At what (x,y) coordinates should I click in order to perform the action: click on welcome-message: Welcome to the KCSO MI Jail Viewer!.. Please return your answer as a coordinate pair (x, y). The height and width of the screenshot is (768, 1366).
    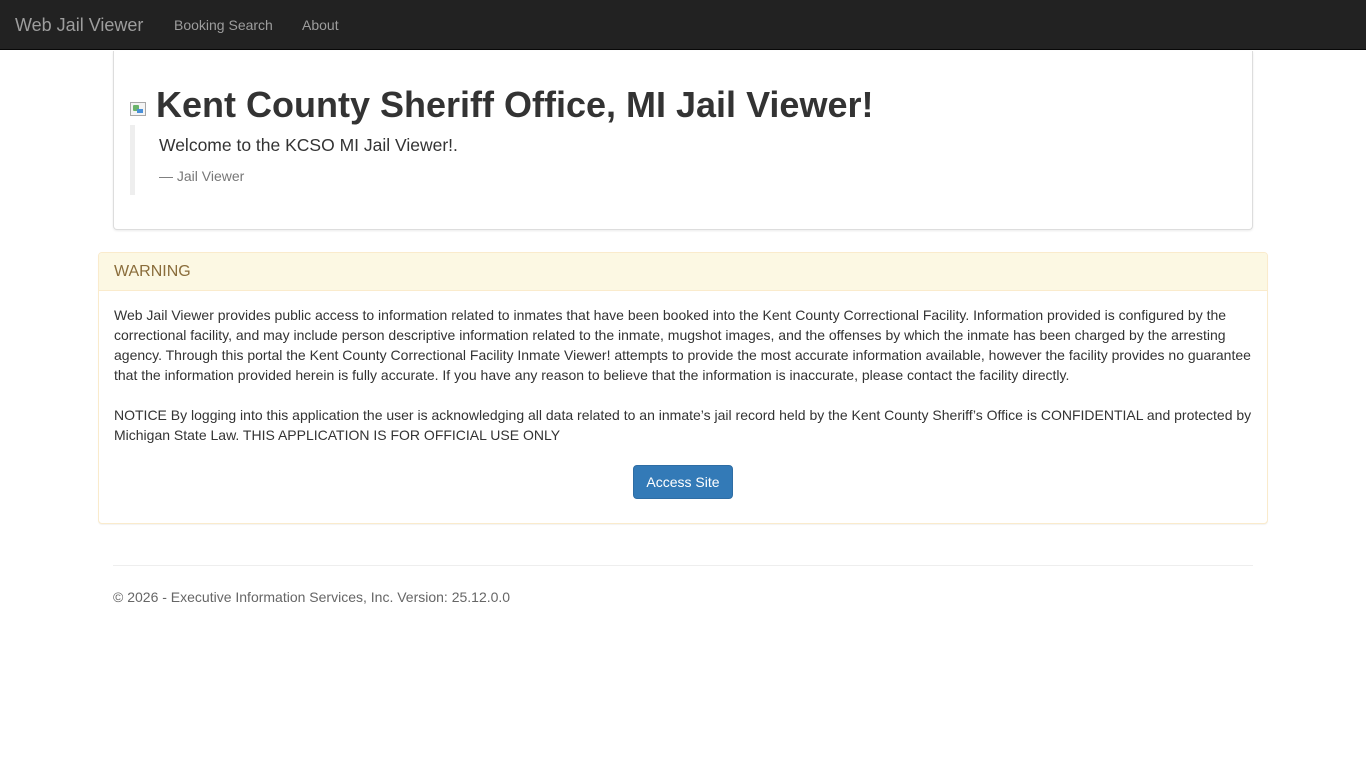
    Looking at the image, I should click on (308, 145).